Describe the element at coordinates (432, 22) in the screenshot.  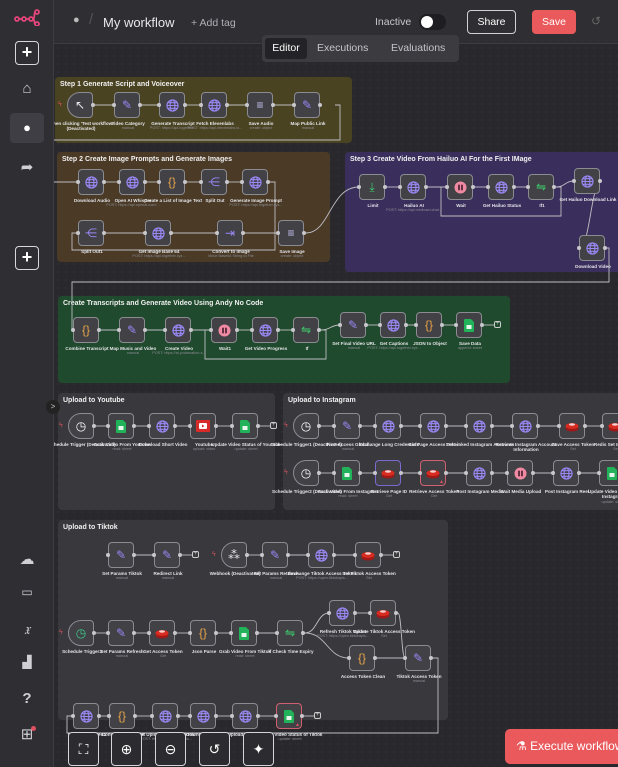
I see `active-toggle` at that location.